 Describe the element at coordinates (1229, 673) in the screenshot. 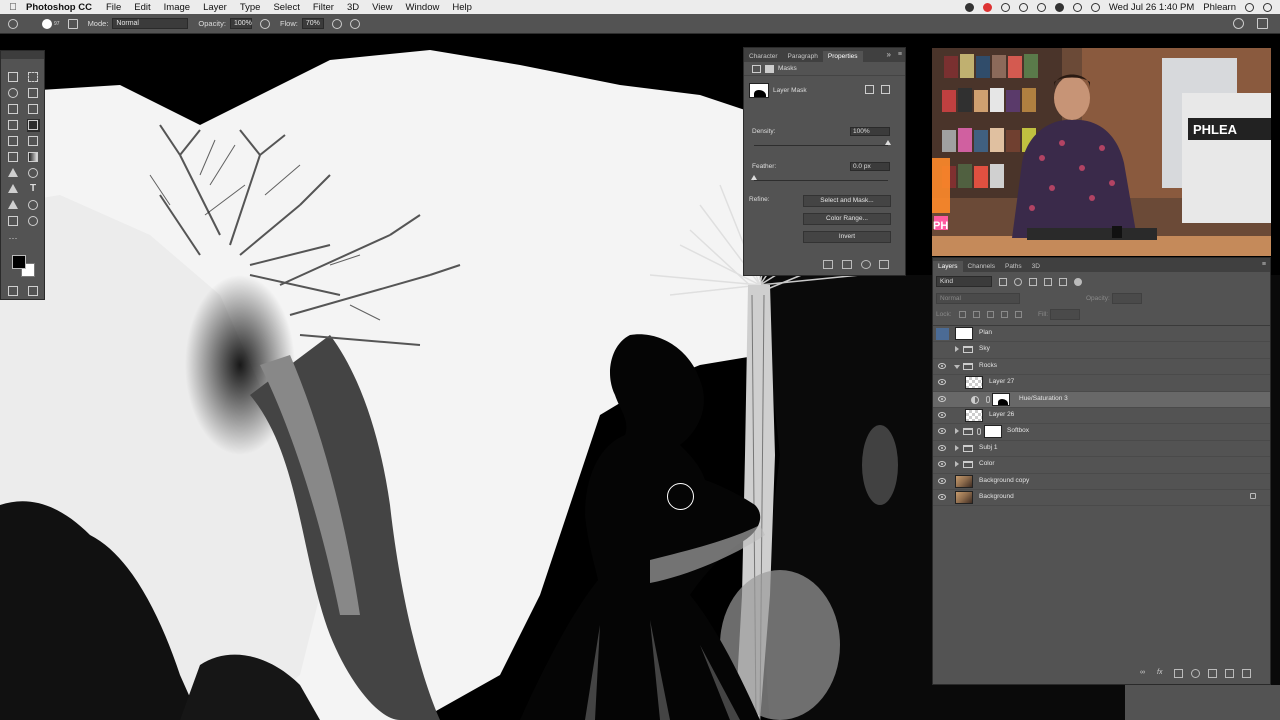

I see `new-layer-icon` at that location.